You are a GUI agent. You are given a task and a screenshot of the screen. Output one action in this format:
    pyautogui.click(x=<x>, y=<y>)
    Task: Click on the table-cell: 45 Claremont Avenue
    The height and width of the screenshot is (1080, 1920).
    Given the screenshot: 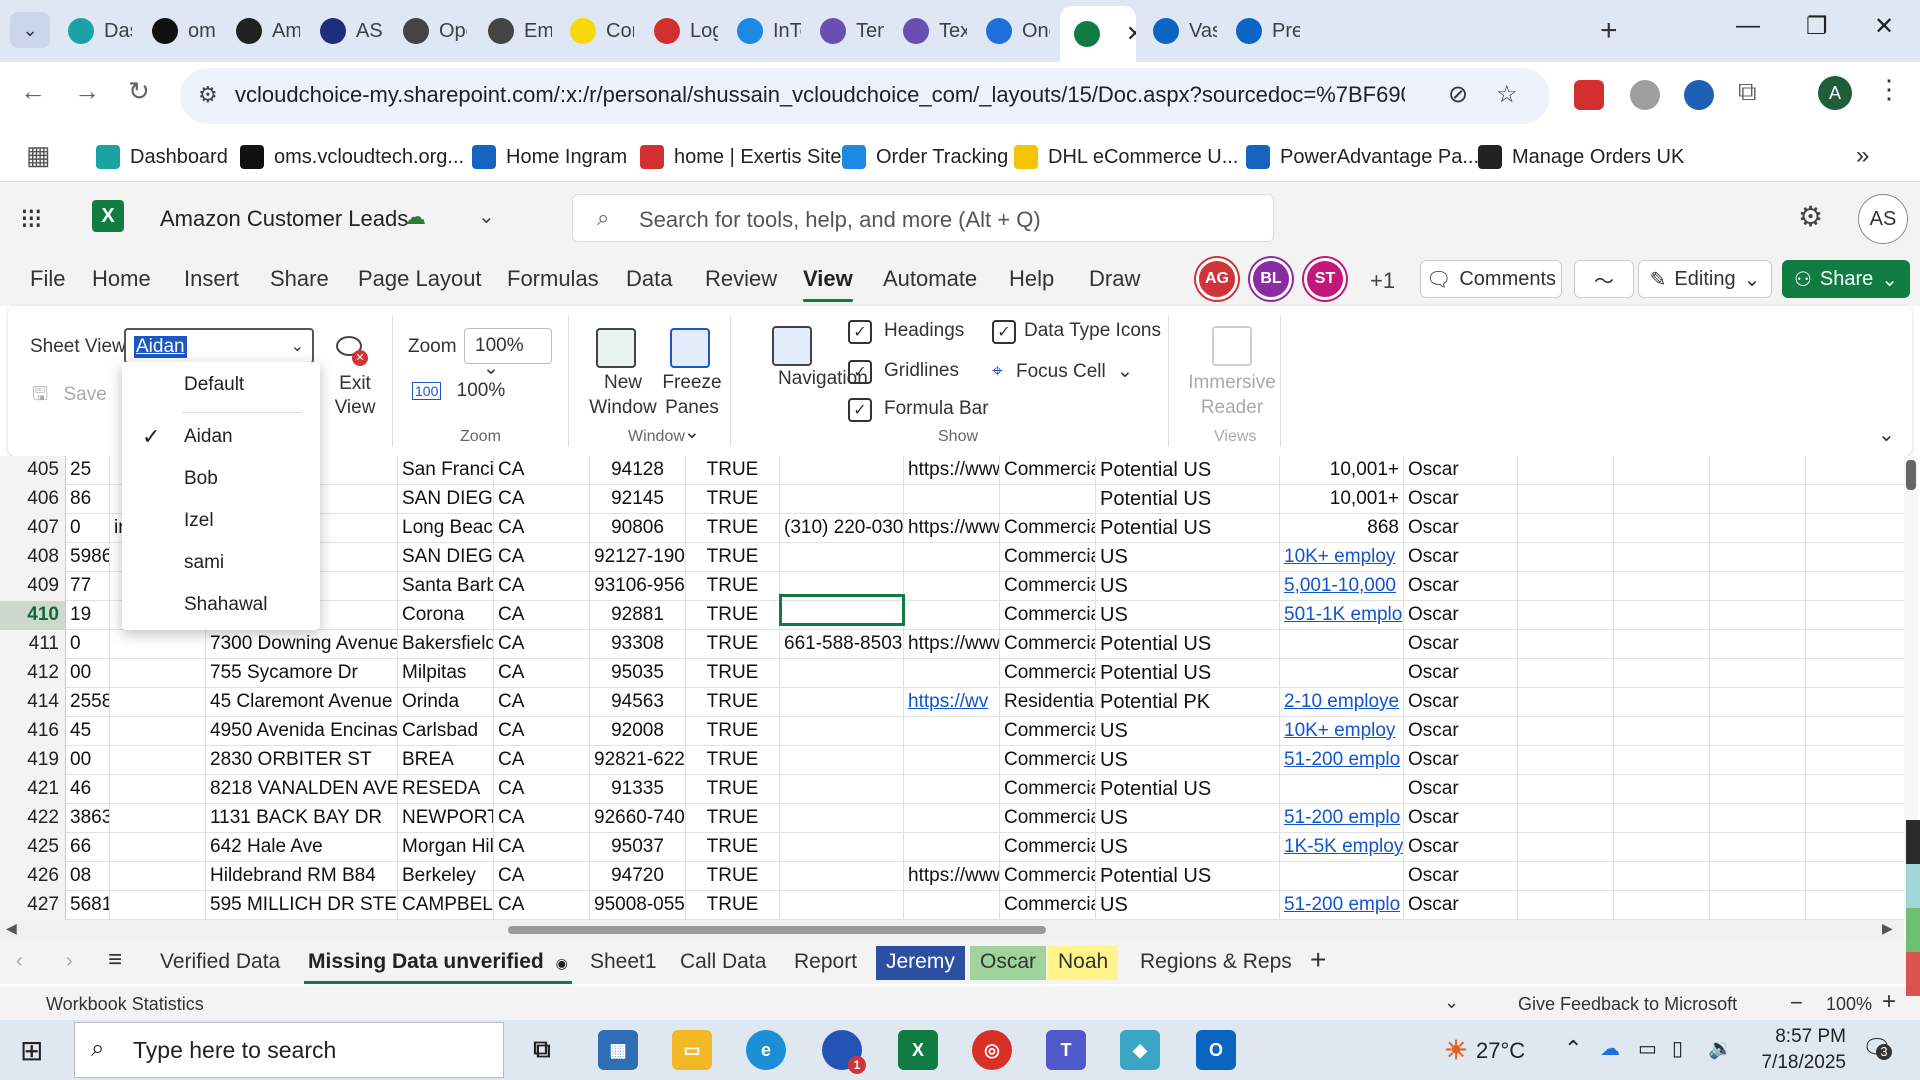 What is the action you would take?
    pyautogui.click(x=302, y=702)
    